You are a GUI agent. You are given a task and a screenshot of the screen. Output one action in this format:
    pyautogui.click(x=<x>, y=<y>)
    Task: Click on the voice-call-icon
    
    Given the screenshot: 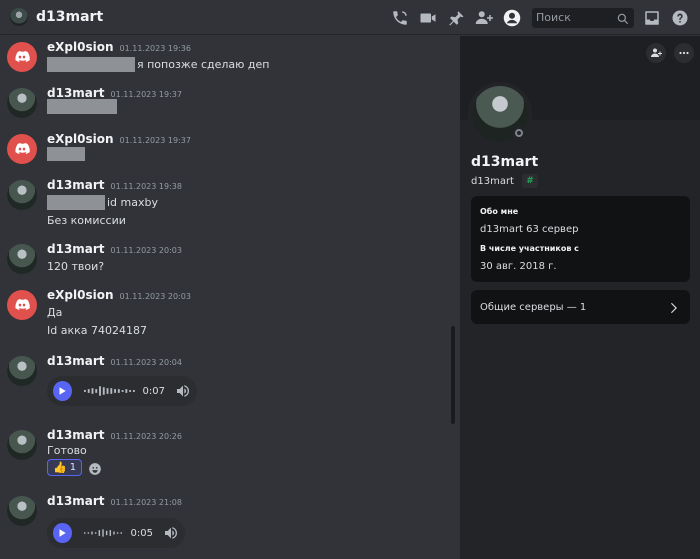 What is the action you would take?
    pyautogui.click(x=400, y=18)
    